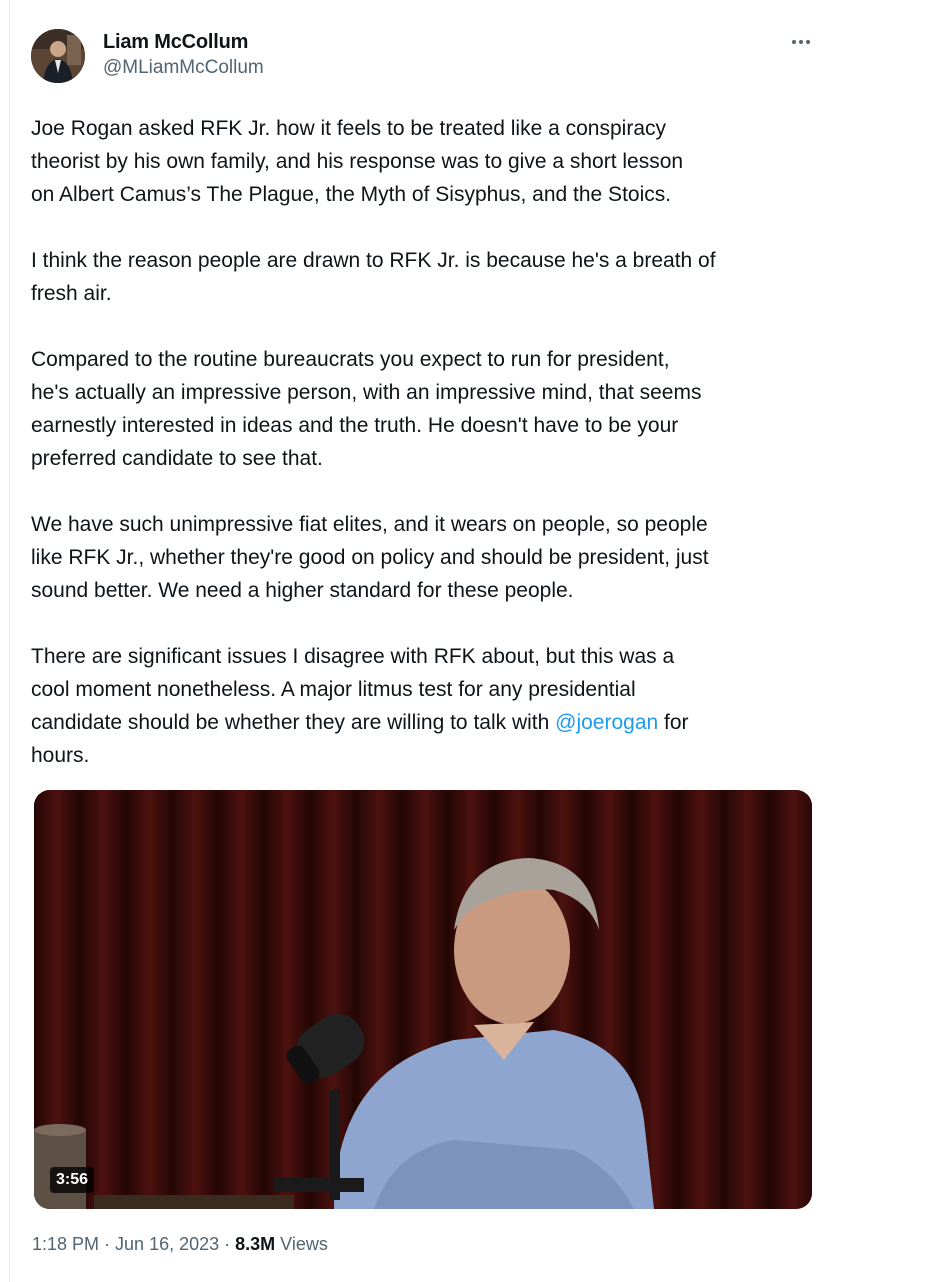  I want to click on handle: @MLiamMcCollum, so click(183, 68).